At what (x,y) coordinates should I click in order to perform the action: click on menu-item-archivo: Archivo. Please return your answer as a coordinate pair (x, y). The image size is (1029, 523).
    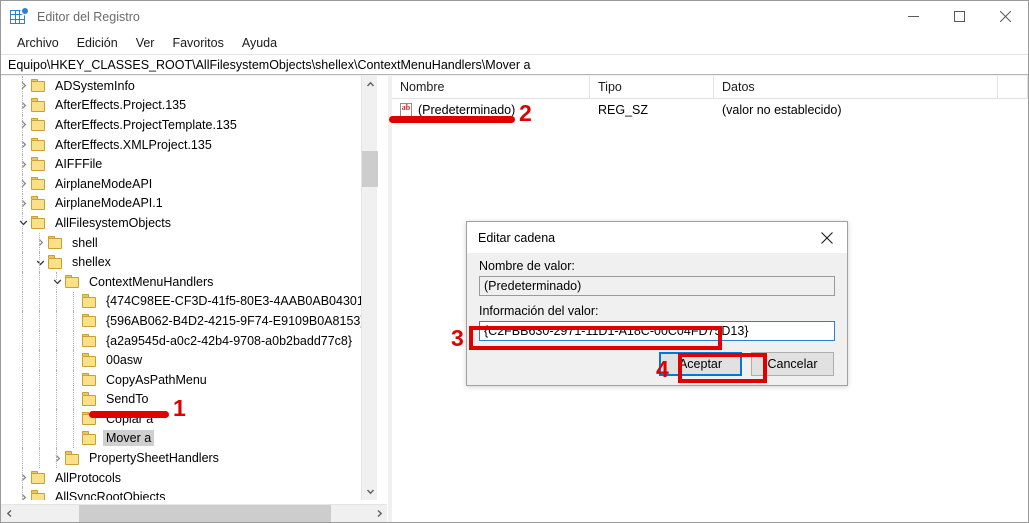
    Looking at the image, I should click on (38, 43).